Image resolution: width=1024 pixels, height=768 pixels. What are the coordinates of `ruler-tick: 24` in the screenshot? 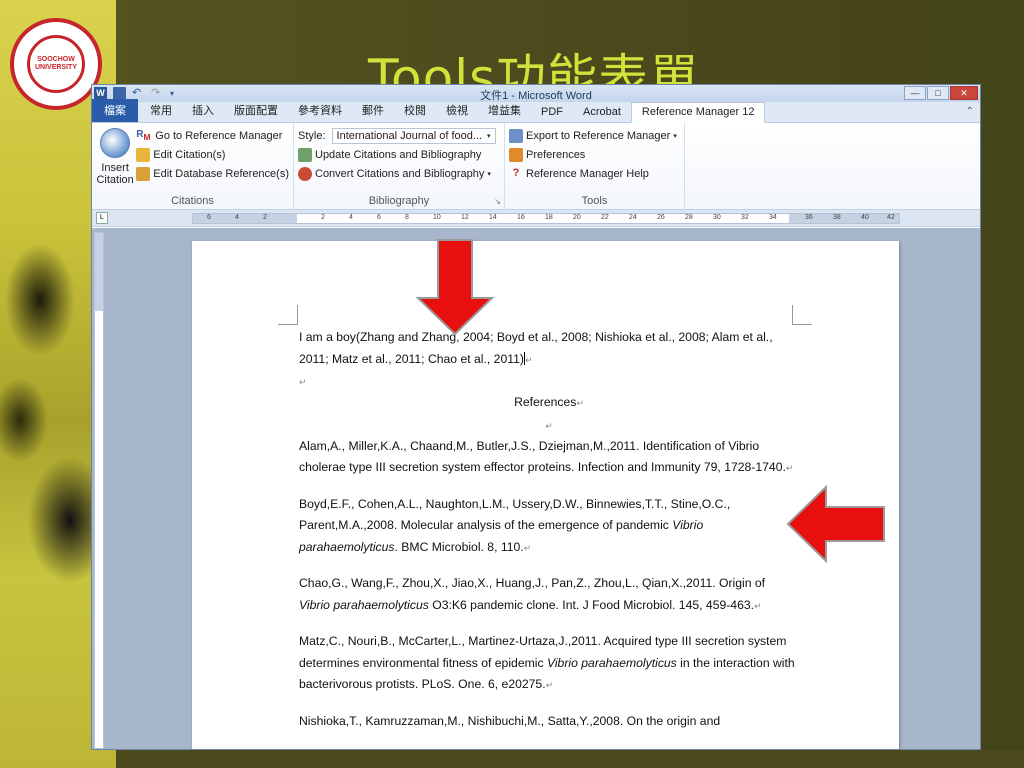 It's located at (633, 217).